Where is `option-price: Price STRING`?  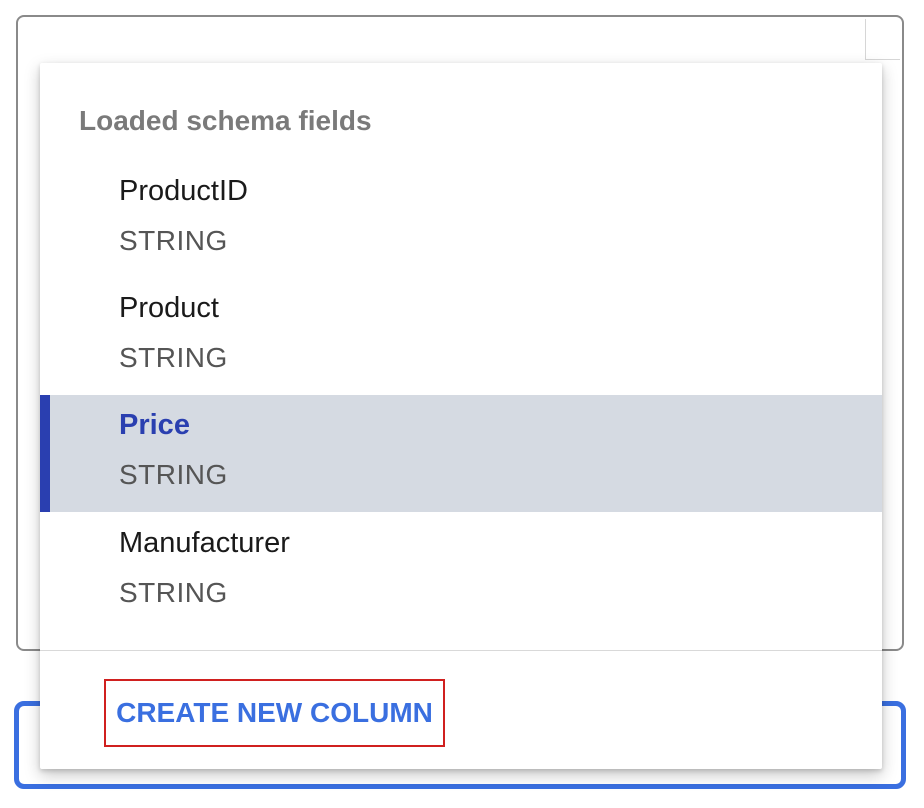
option-price: Price STRING is located at coordinates (461, 453).